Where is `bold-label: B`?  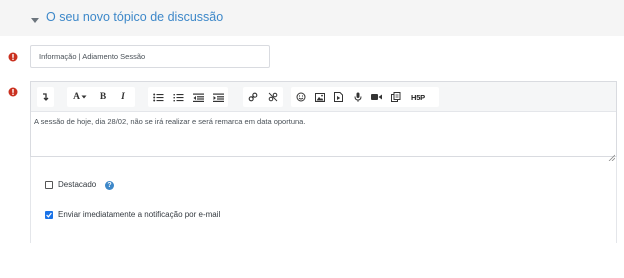
bold-label: B is located at coordinates (103, 97).